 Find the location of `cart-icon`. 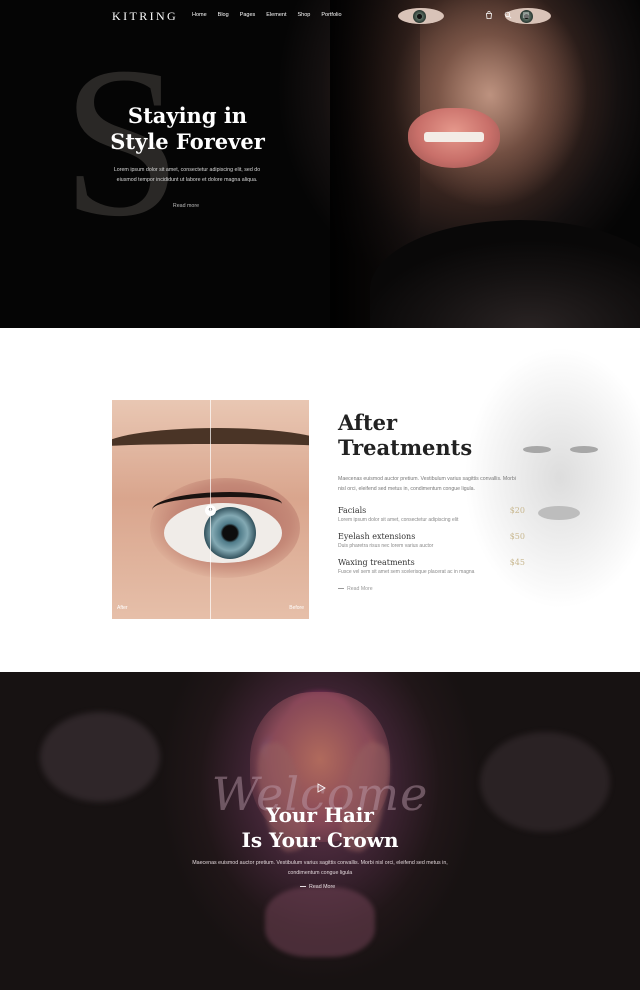

cart-icon is located at coordinates (489, 15).